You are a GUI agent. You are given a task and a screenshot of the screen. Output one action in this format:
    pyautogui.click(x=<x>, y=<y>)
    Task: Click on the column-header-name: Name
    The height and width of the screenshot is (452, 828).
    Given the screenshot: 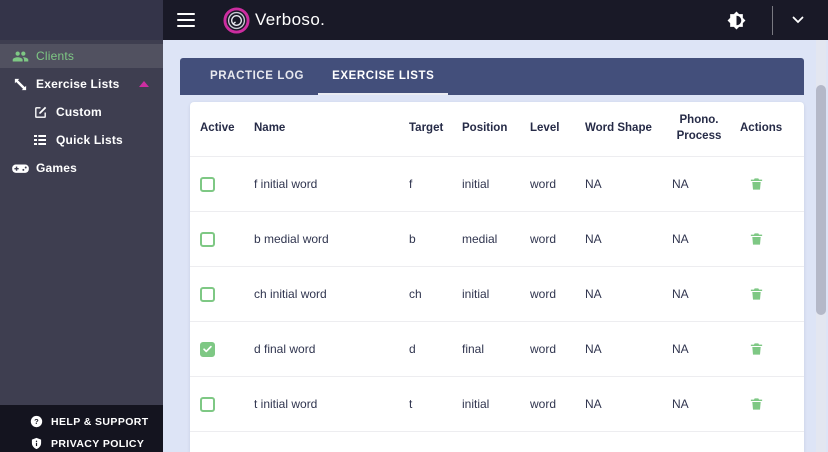 What is the action you would take?
    pyautogui.click(x=270, y=128)
    